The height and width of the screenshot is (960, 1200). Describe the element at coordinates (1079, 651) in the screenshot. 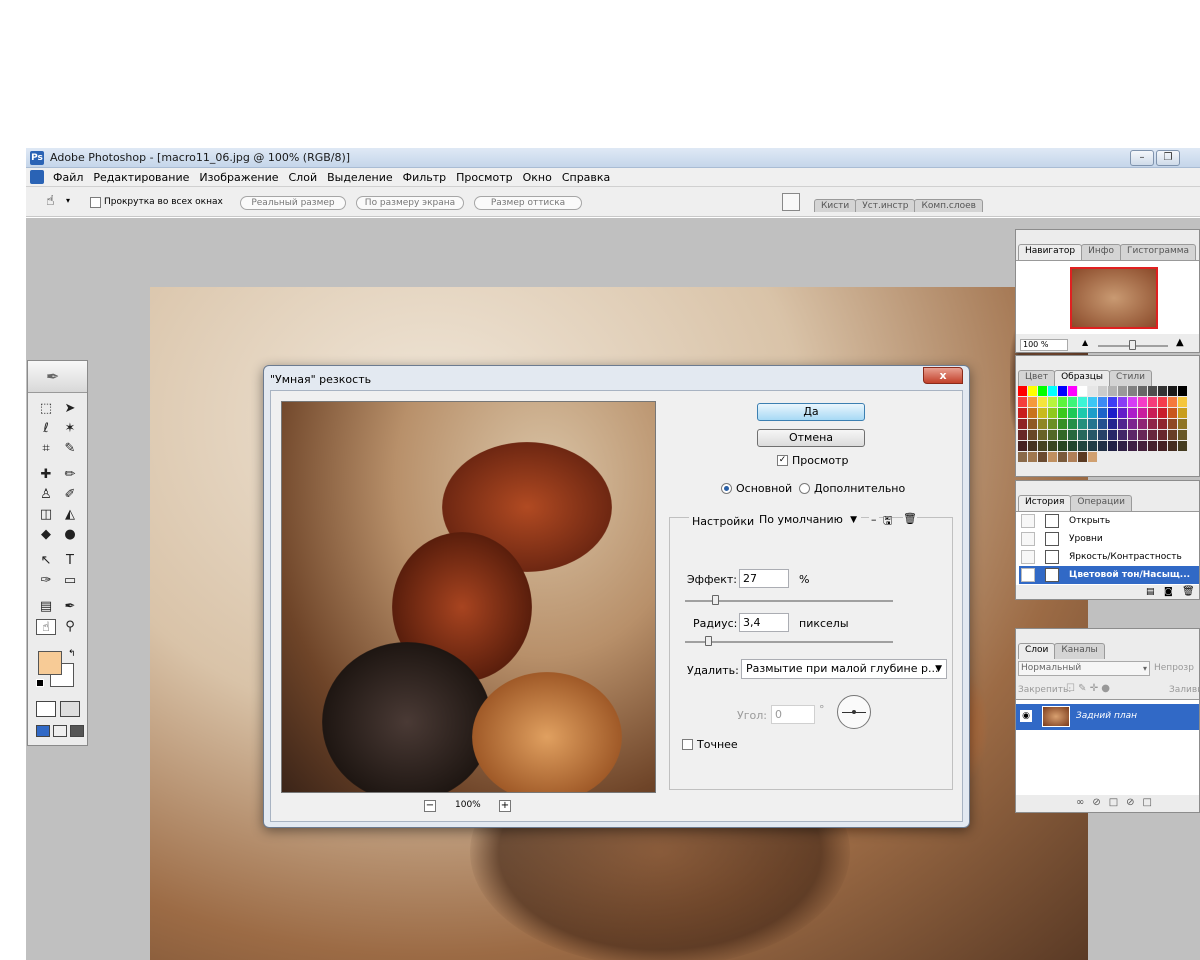

I see `tab-channels: Каналы` at that location.